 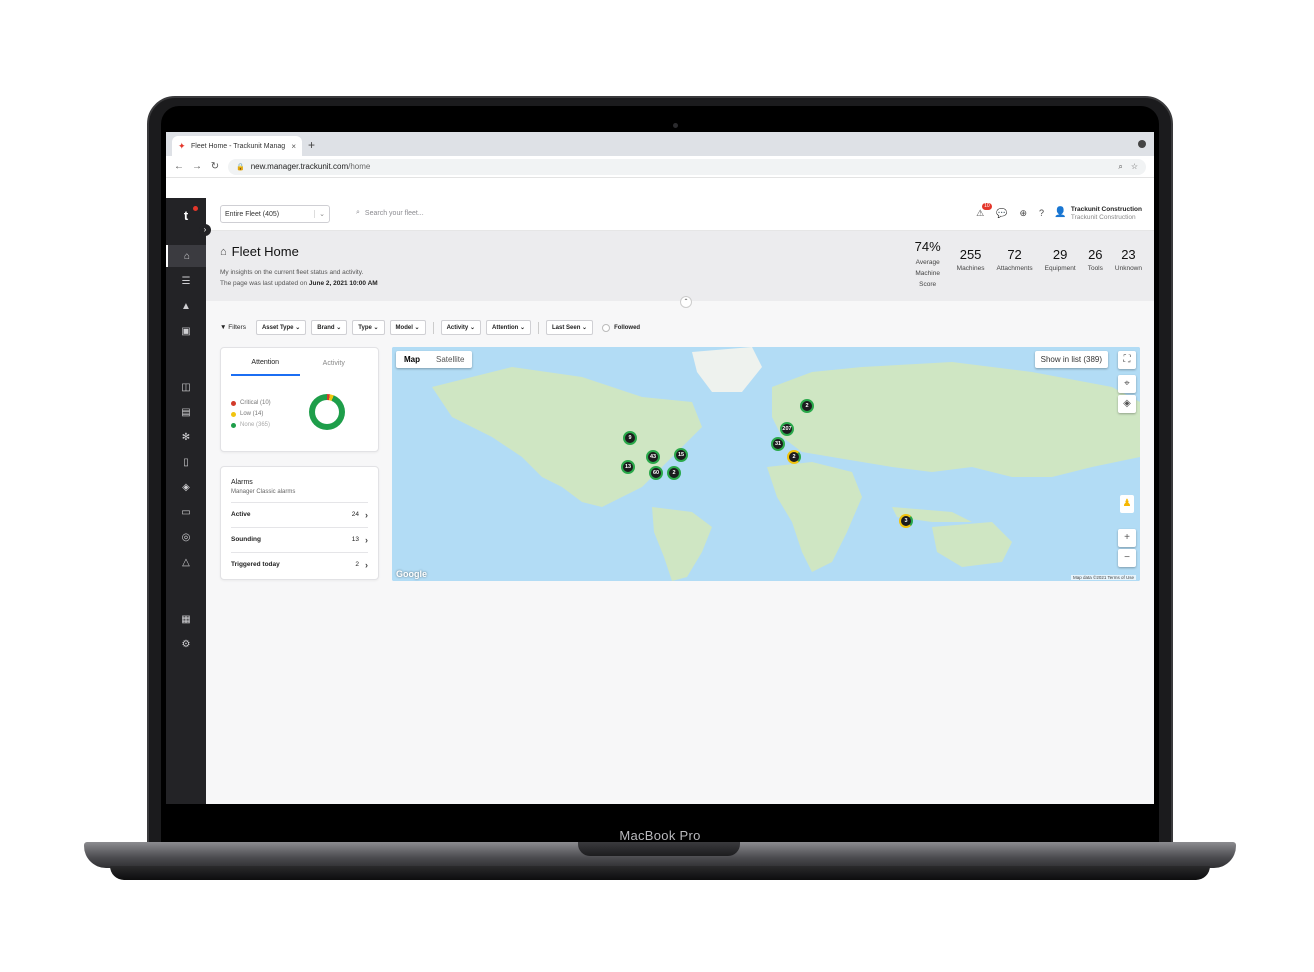 I want to click on attention-legend: Critical (10) Low (14) None (365), so click(x=251, y=414).